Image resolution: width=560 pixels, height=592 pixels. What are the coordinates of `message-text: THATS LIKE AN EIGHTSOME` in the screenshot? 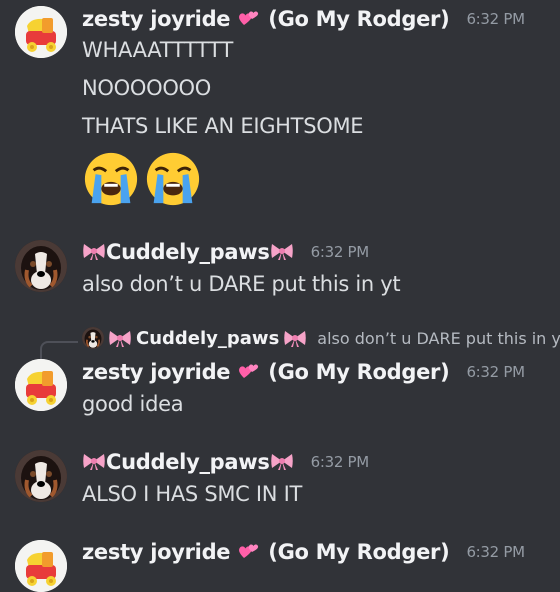 It's located at (223, 126).